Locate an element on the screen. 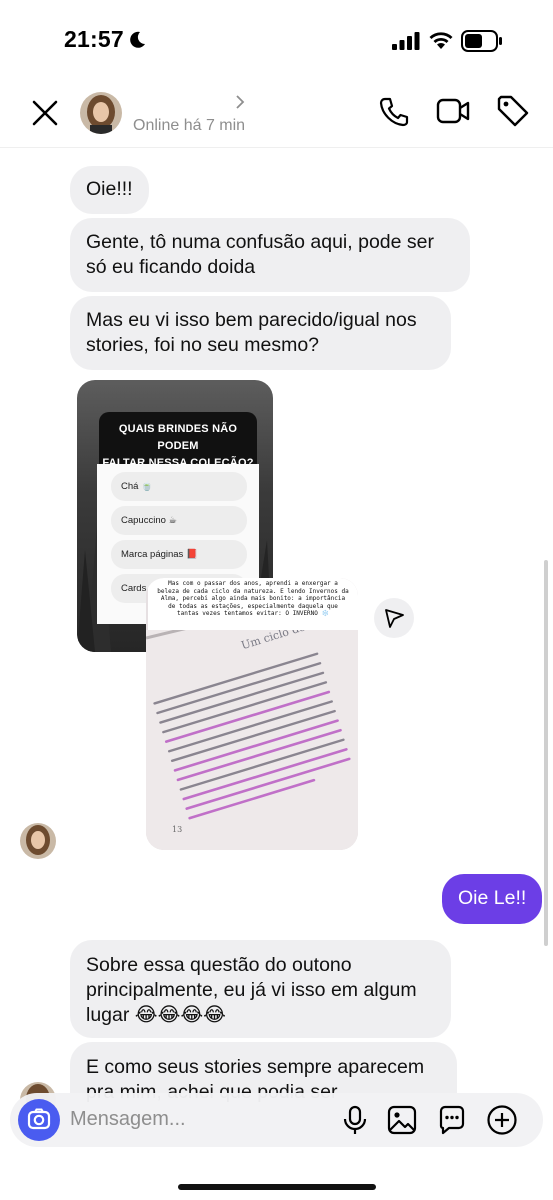 The image size is (553, 1200). message-text: Oie Le!! is located at coordinates (492, 898).